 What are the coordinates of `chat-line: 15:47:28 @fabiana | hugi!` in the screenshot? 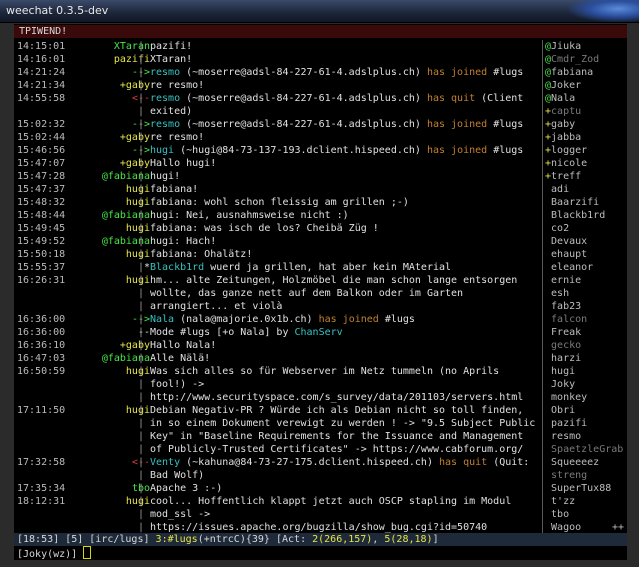 It's located at (277, 176).